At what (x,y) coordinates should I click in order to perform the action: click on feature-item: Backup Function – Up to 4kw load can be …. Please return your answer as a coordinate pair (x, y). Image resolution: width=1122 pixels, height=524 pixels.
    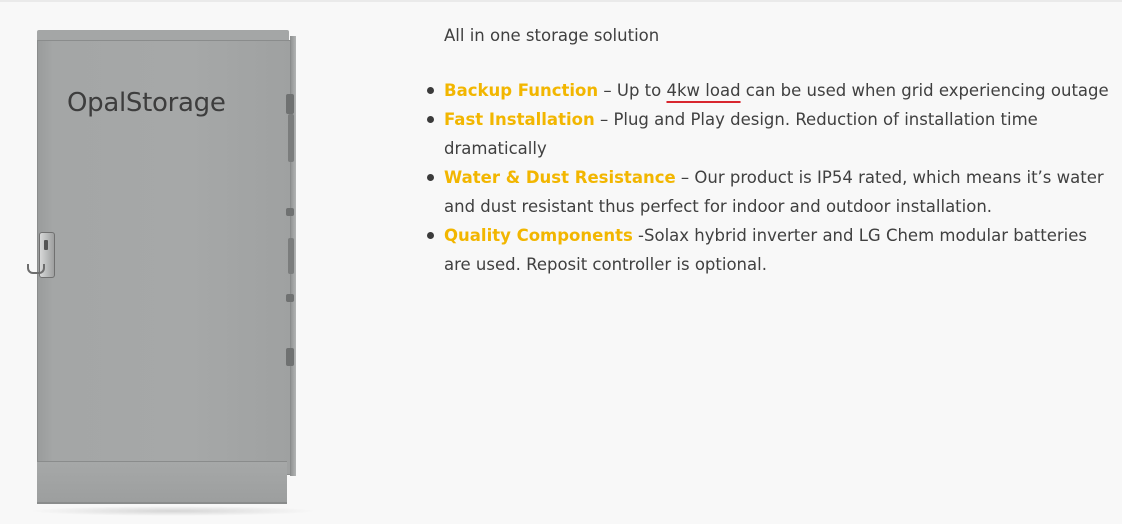
    Looking at the image, I should click on (770, 90).